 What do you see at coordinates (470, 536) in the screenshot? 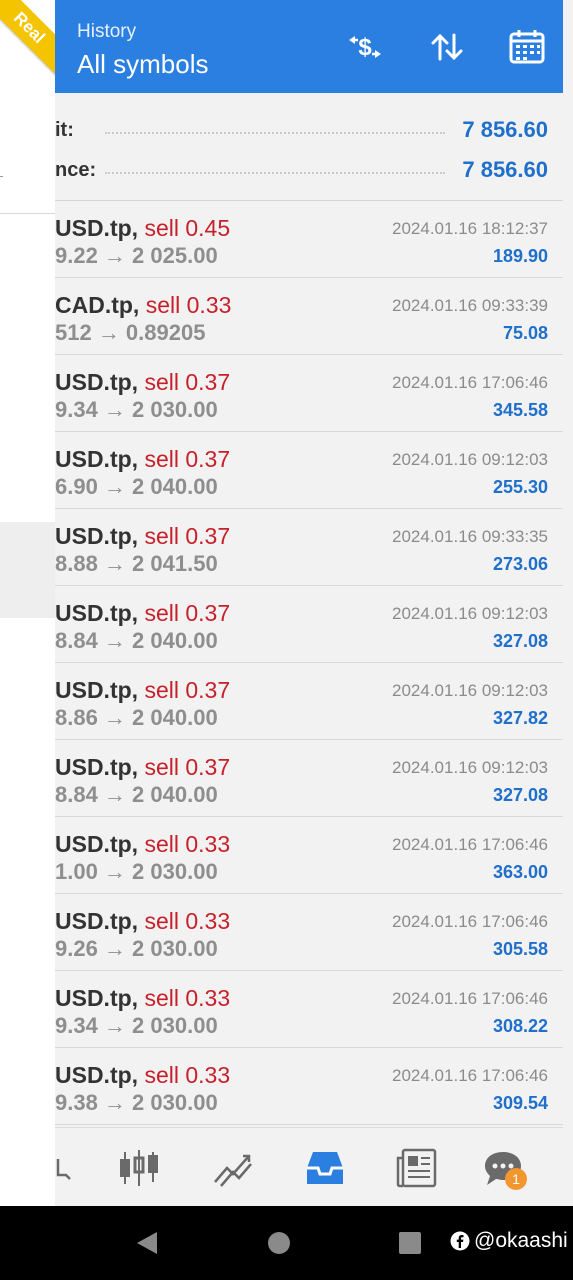
I see `deal-time: 2024.01.16 09:33:35` at bounding box center [470, 536].